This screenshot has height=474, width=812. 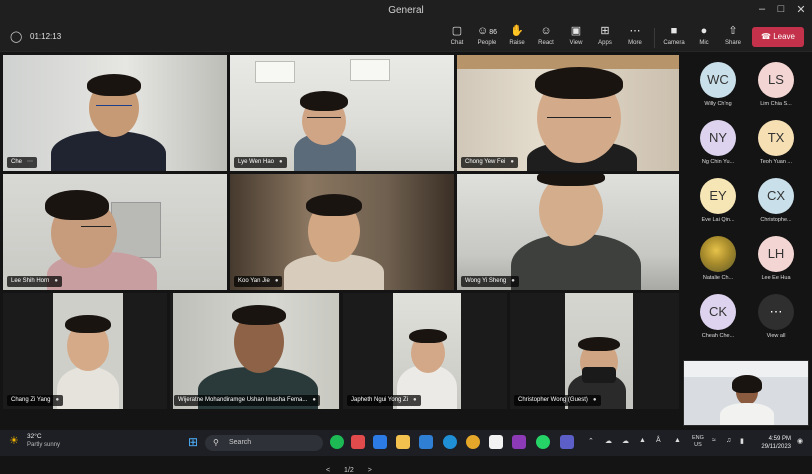 What do you see at coordinates (337, 442) in the screenshot?
I see `spotify-icon` at bounding box center [337, 442].